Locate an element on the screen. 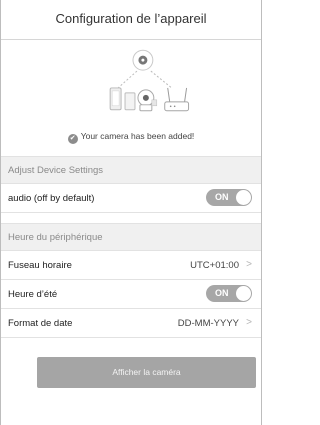 The image size is (320, 425). device-diagram is located at coordinates (149, 80).